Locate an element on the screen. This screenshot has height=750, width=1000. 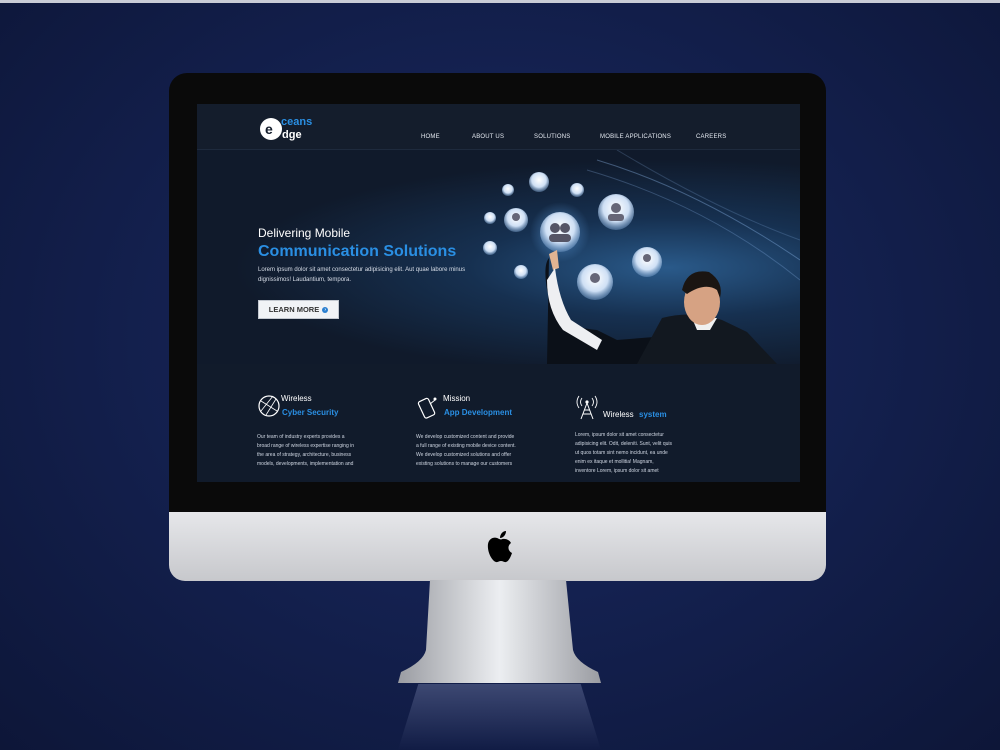
feature-title-a: Mission is located at coordinates (457, 398).